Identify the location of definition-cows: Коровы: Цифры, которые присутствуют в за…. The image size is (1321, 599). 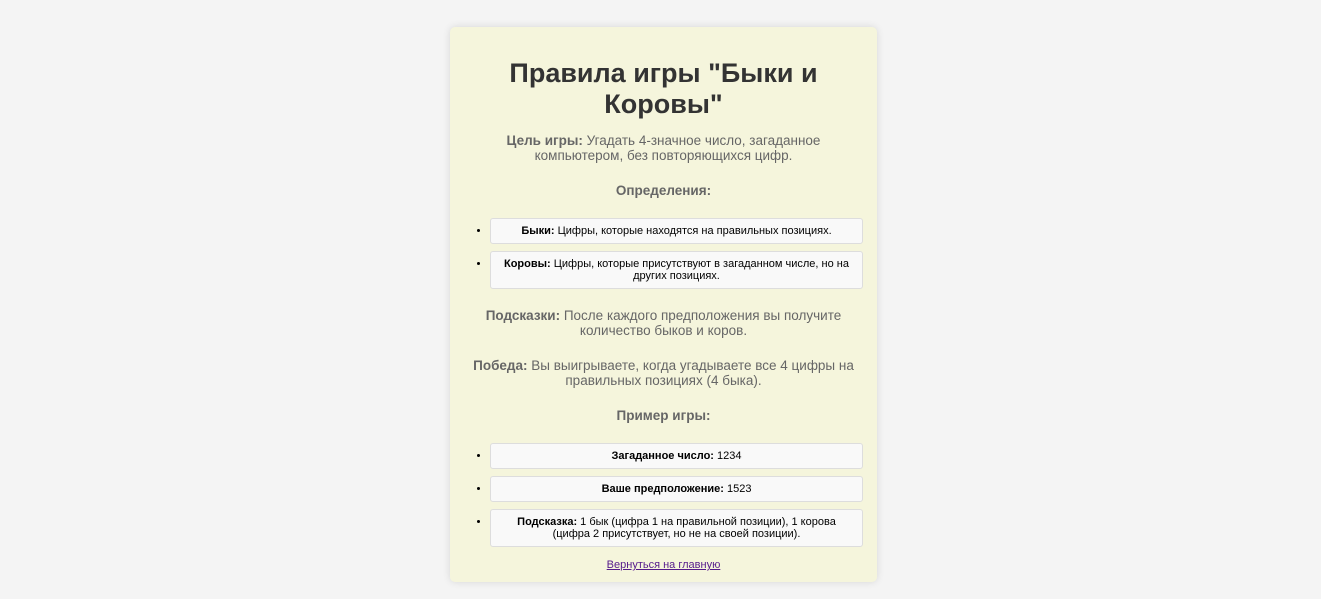
(676, 270).